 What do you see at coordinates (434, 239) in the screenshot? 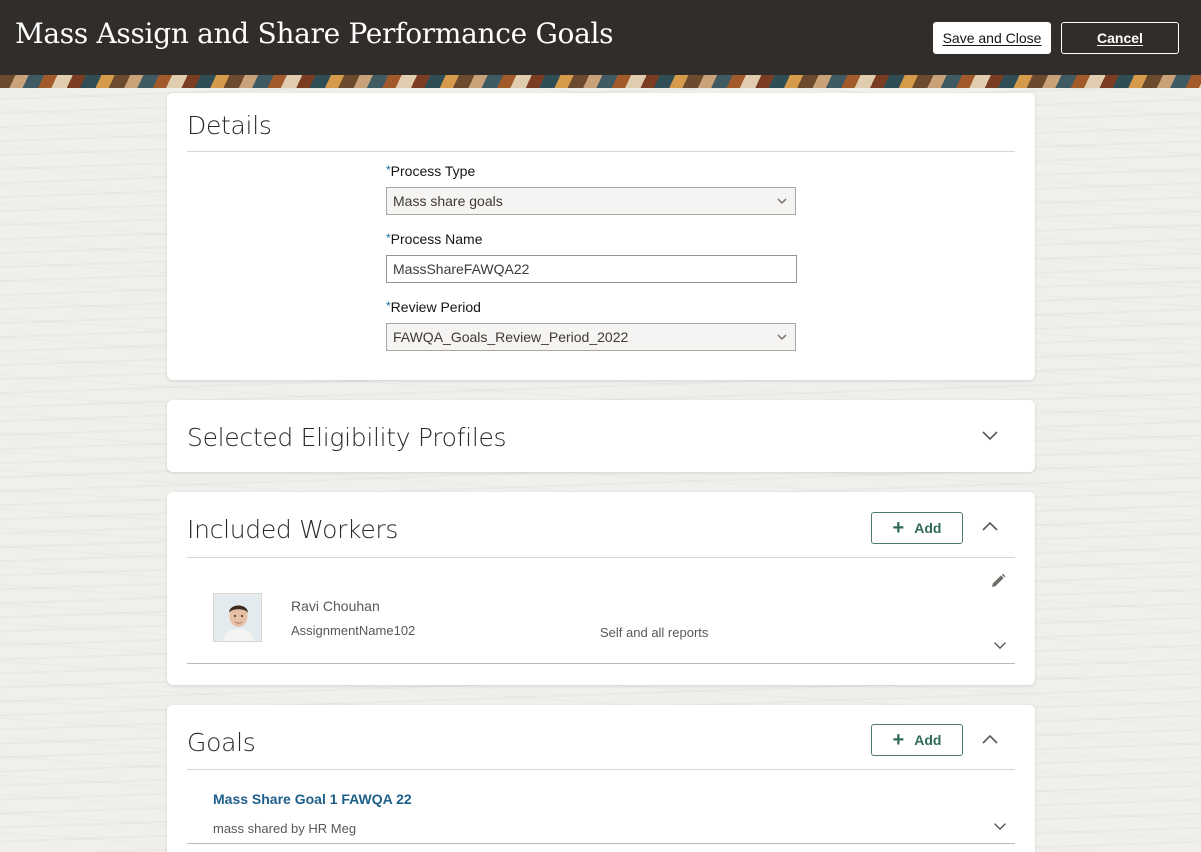
I see `process-name-label: *Process Name` at bounding box center [434, 239].